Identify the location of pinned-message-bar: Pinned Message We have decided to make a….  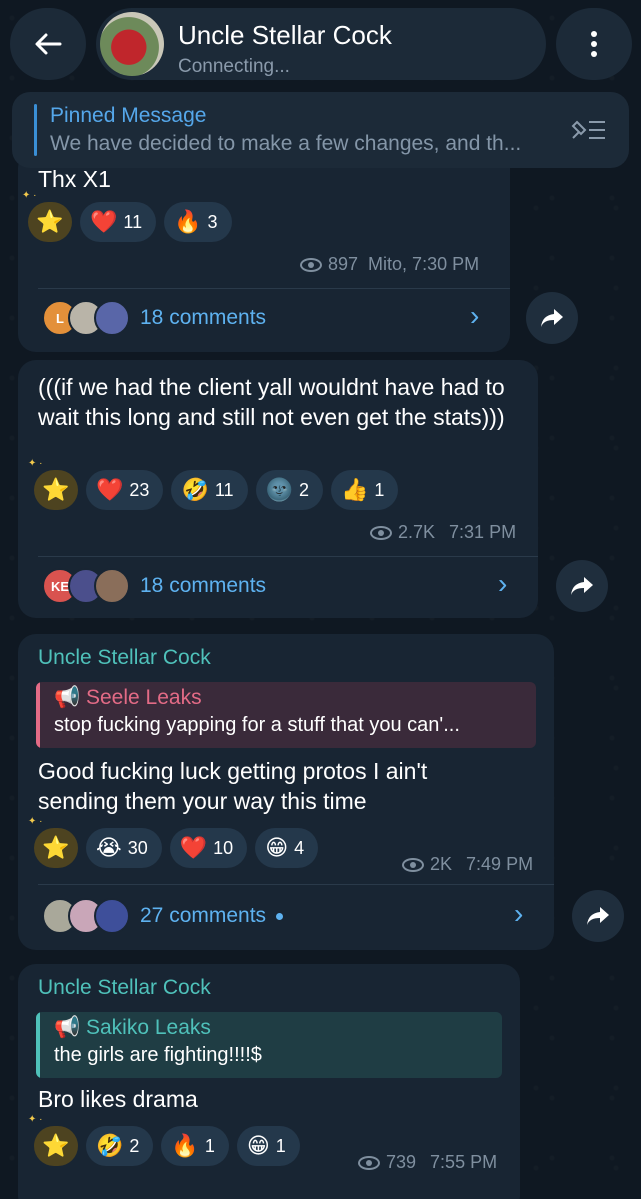
(320, 130).